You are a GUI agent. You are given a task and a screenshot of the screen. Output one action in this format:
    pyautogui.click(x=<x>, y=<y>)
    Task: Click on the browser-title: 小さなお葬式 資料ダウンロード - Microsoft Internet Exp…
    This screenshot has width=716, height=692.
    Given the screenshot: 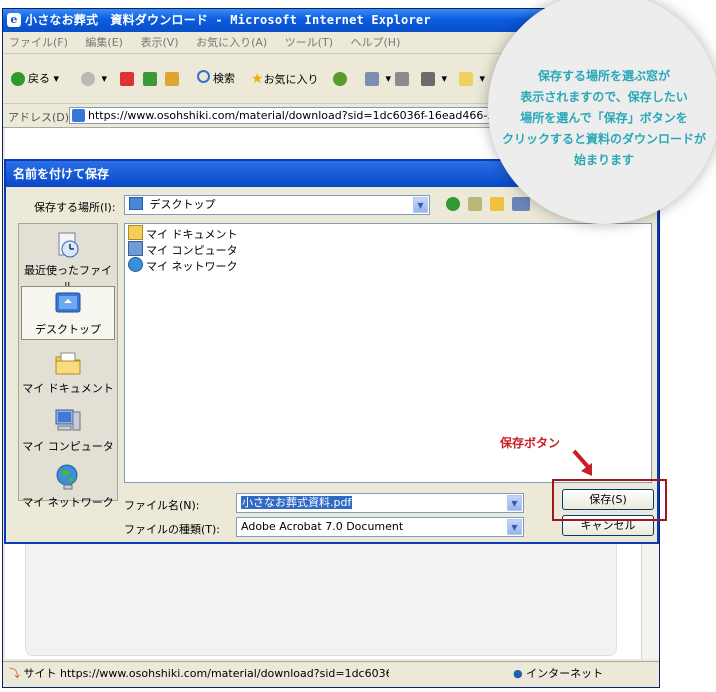 What is the action you would take?
    pyautogui.click(x=228, y=20)
    